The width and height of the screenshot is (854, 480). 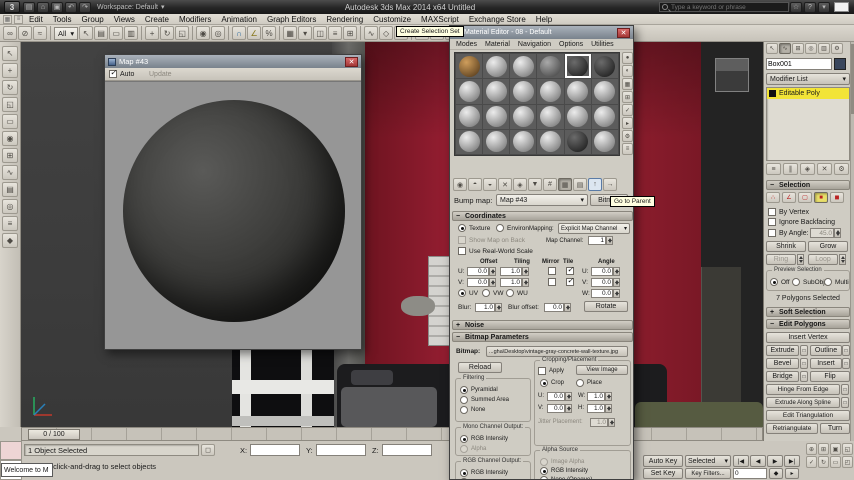 What do you see at coordinates (824, 169) in the screenshot?
I see `remove-modifier-icon: ✕` at bounding box center [824, 169].